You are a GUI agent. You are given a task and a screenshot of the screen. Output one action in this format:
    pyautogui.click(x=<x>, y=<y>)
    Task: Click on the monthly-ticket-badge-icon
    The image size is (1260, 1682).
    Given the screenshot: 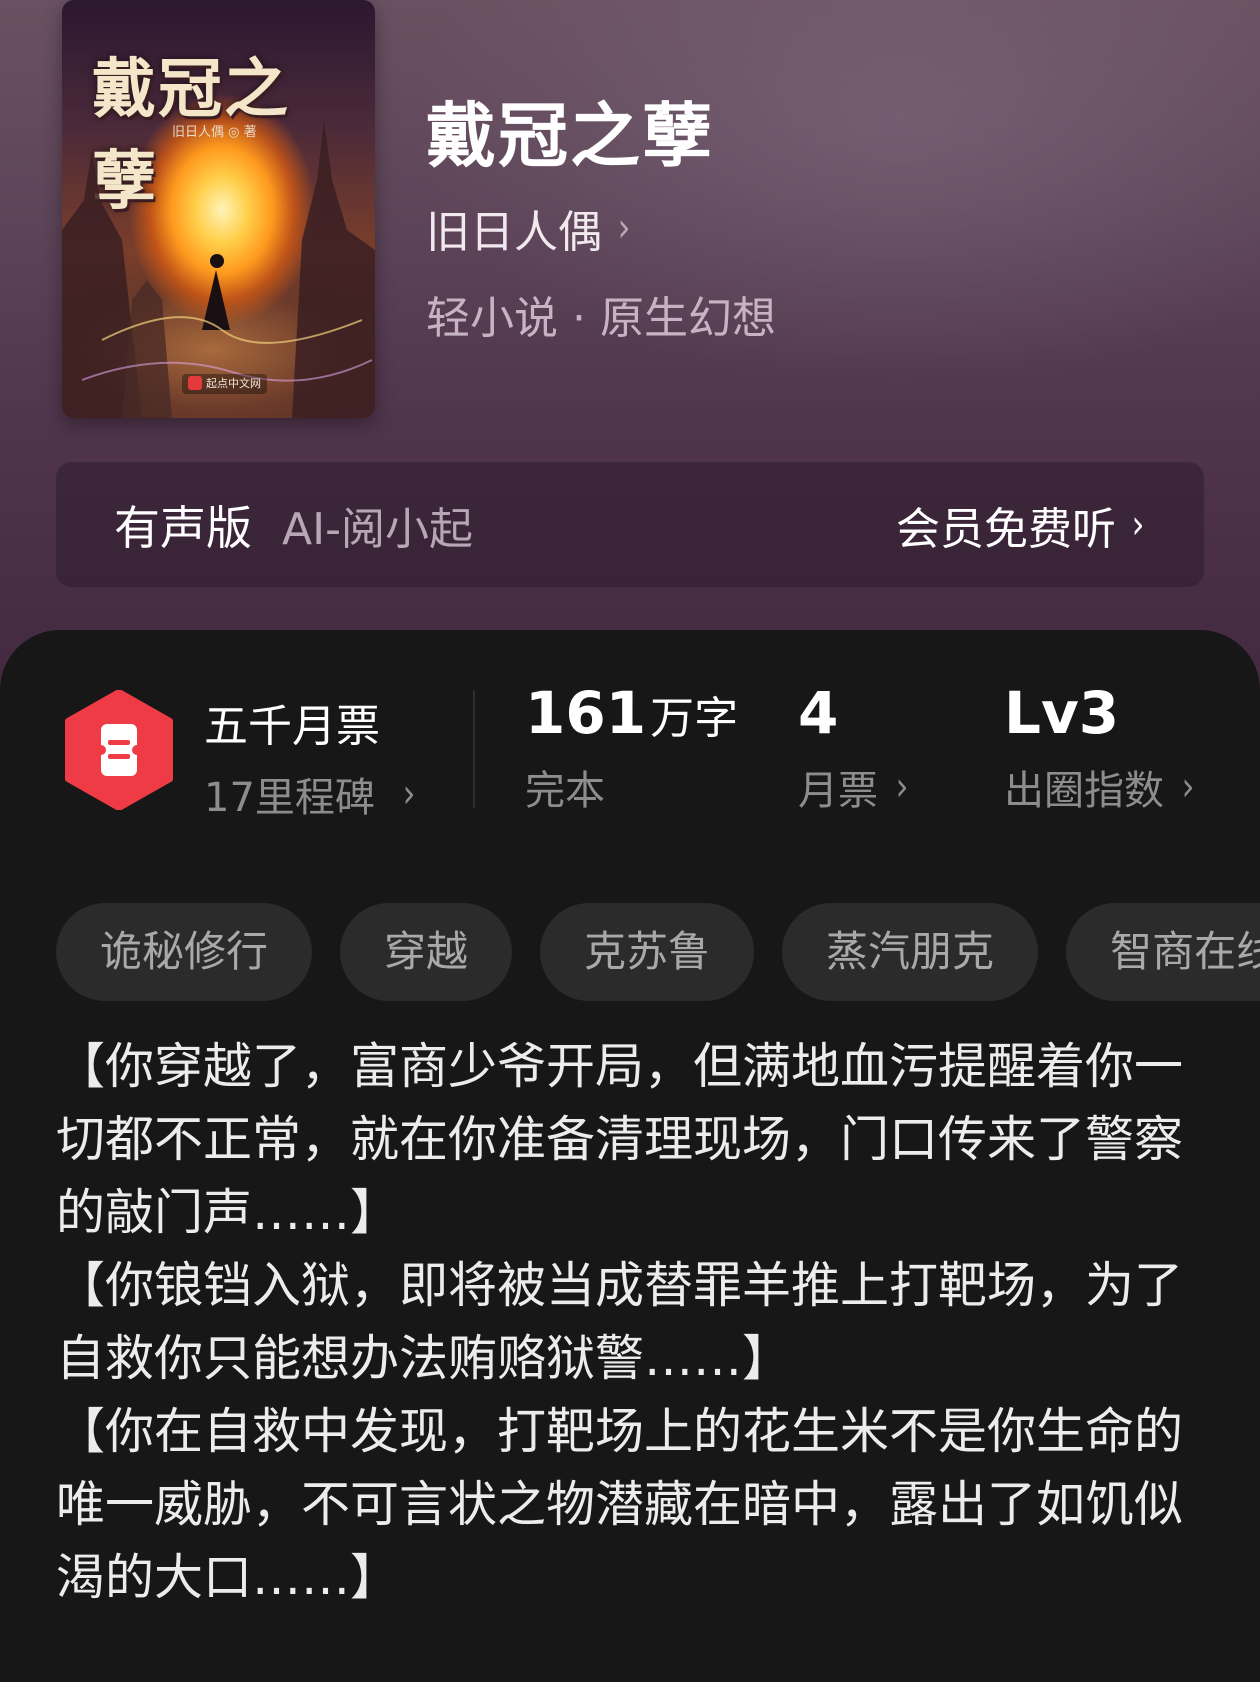 What is the action you would take?
    pyautogui.click(x=119, y=750)
    